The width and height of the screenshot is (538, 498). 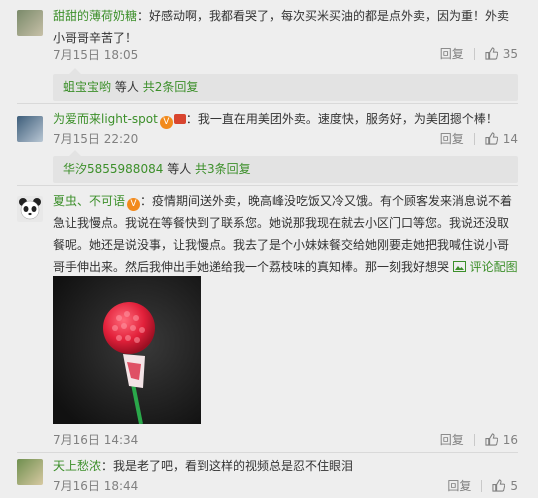 What do you see at coordinates (96, 486) in the screenshot?
I see `comment-time: 7月16日 18:44` at bounding box center [96, 486].